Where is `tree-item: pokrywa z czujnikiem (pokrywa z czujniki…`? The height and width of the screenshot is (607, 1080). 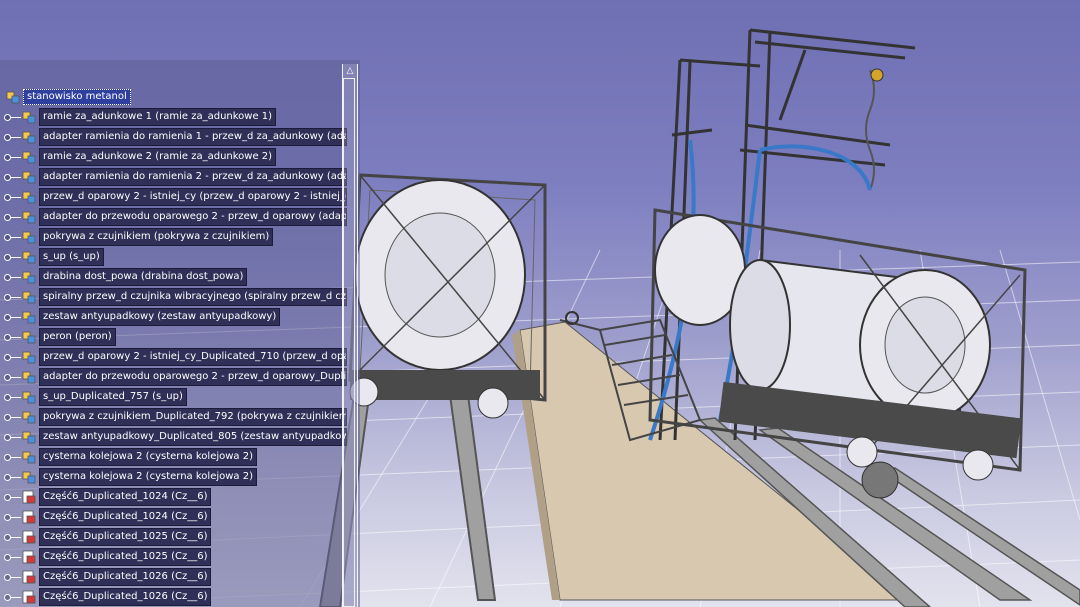 tree-item: pokrywa z czujnikiem (pokrywa z czujniki… is located at coordinates (137, 237).